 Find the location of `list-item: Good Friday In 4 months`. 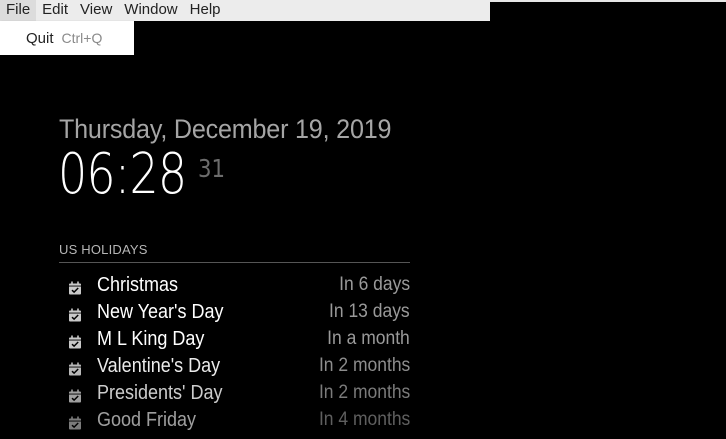

list-item: Good Friday In 4 months is located at coordinates (234, 421).